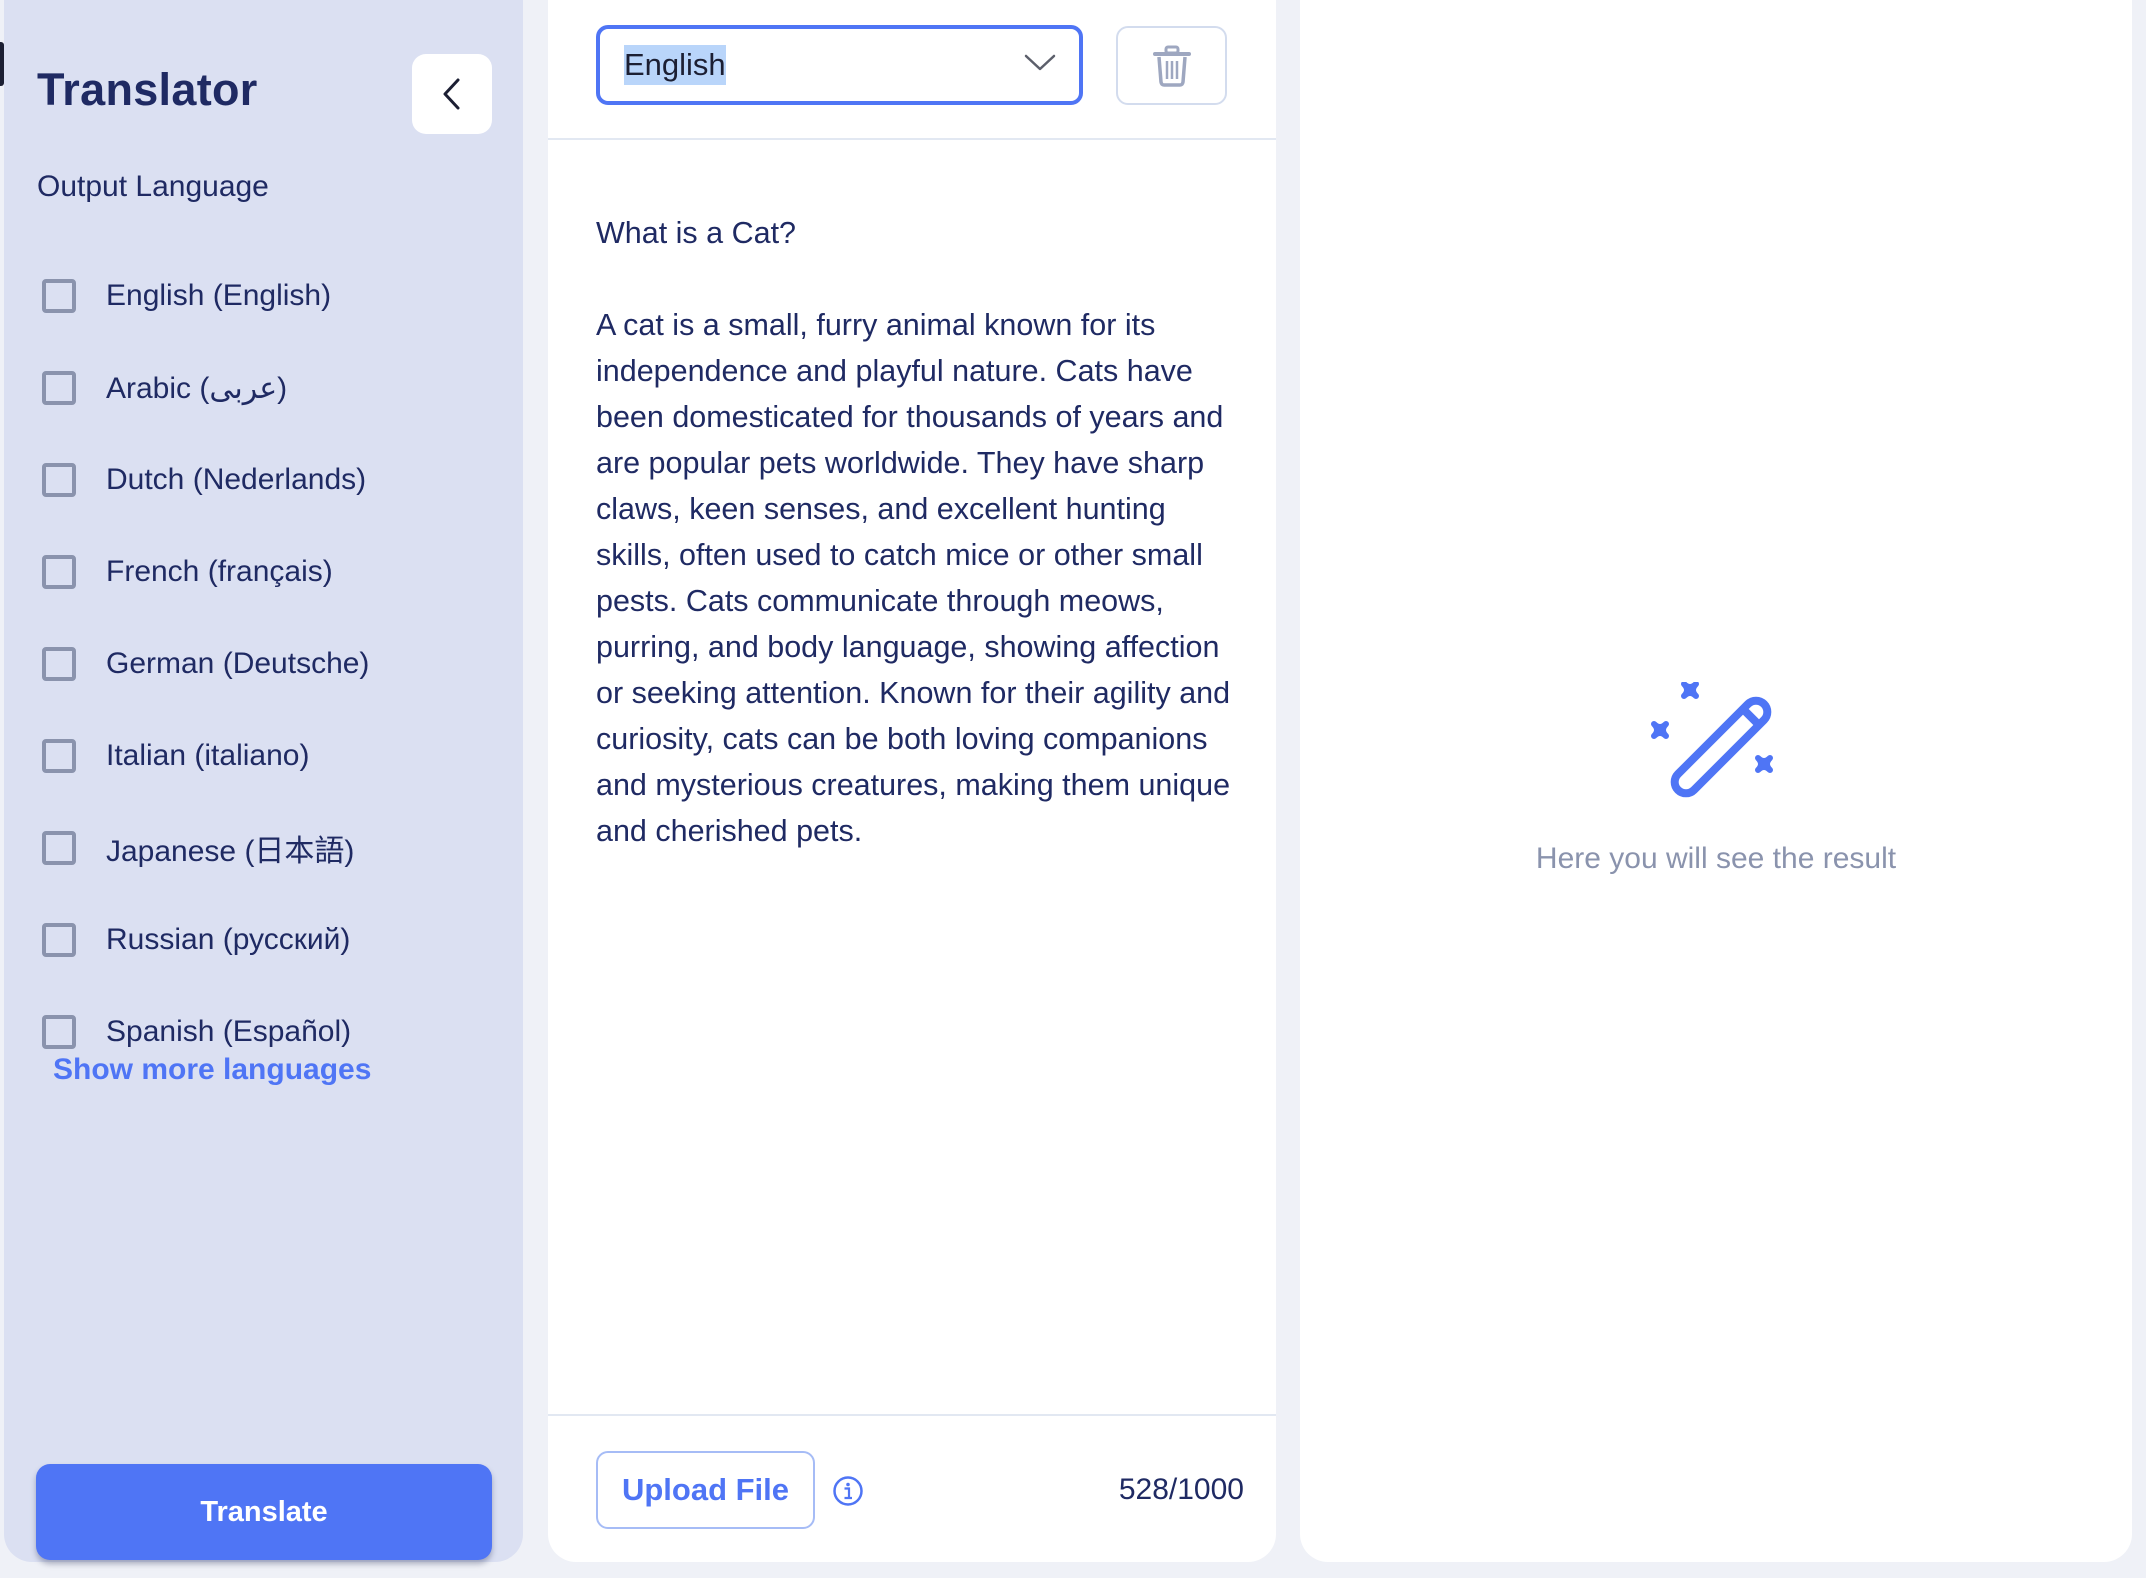 Image resolution: width=2146 pixels, height=1578 pixels. I want to click on language-option-italian: Italian (italiano), so click(205, 756).